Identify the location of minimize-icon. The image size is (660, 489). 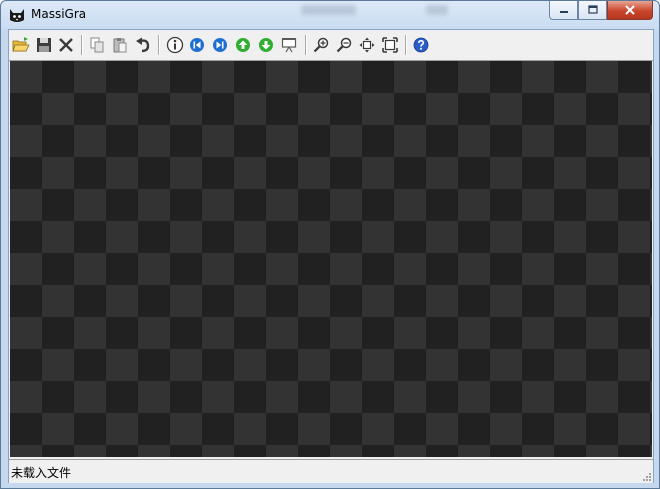
(563, 12).